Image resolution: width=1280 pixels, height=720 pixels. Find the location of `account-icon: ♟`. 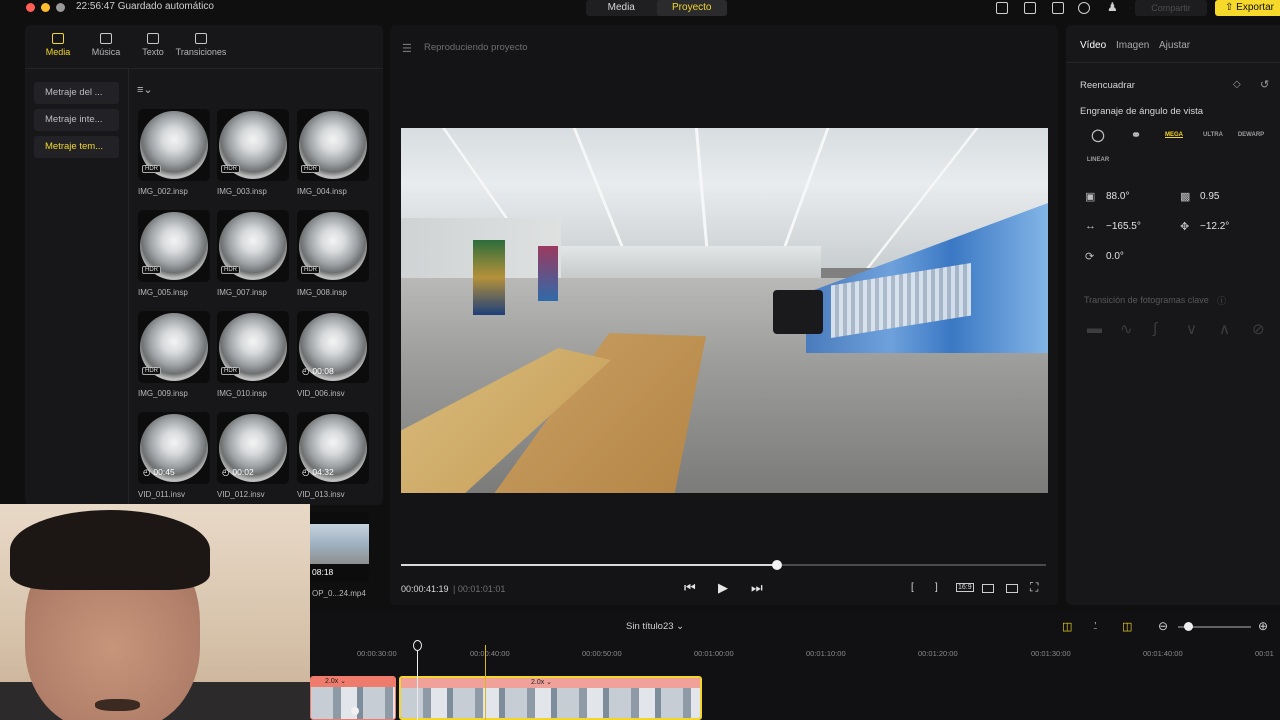

account-icon: ♟ is located at coordinates (1112, 7).